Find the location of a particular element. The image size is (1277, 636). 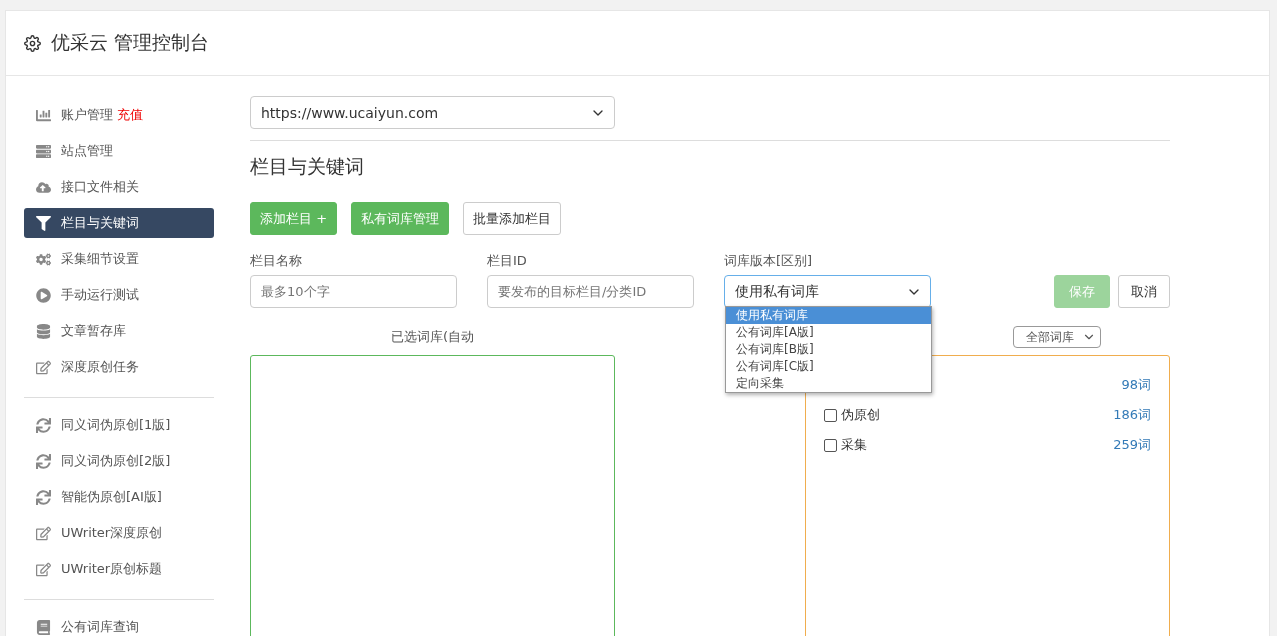

library-select: 使用私有词库 is located at coordinates (827, 291).